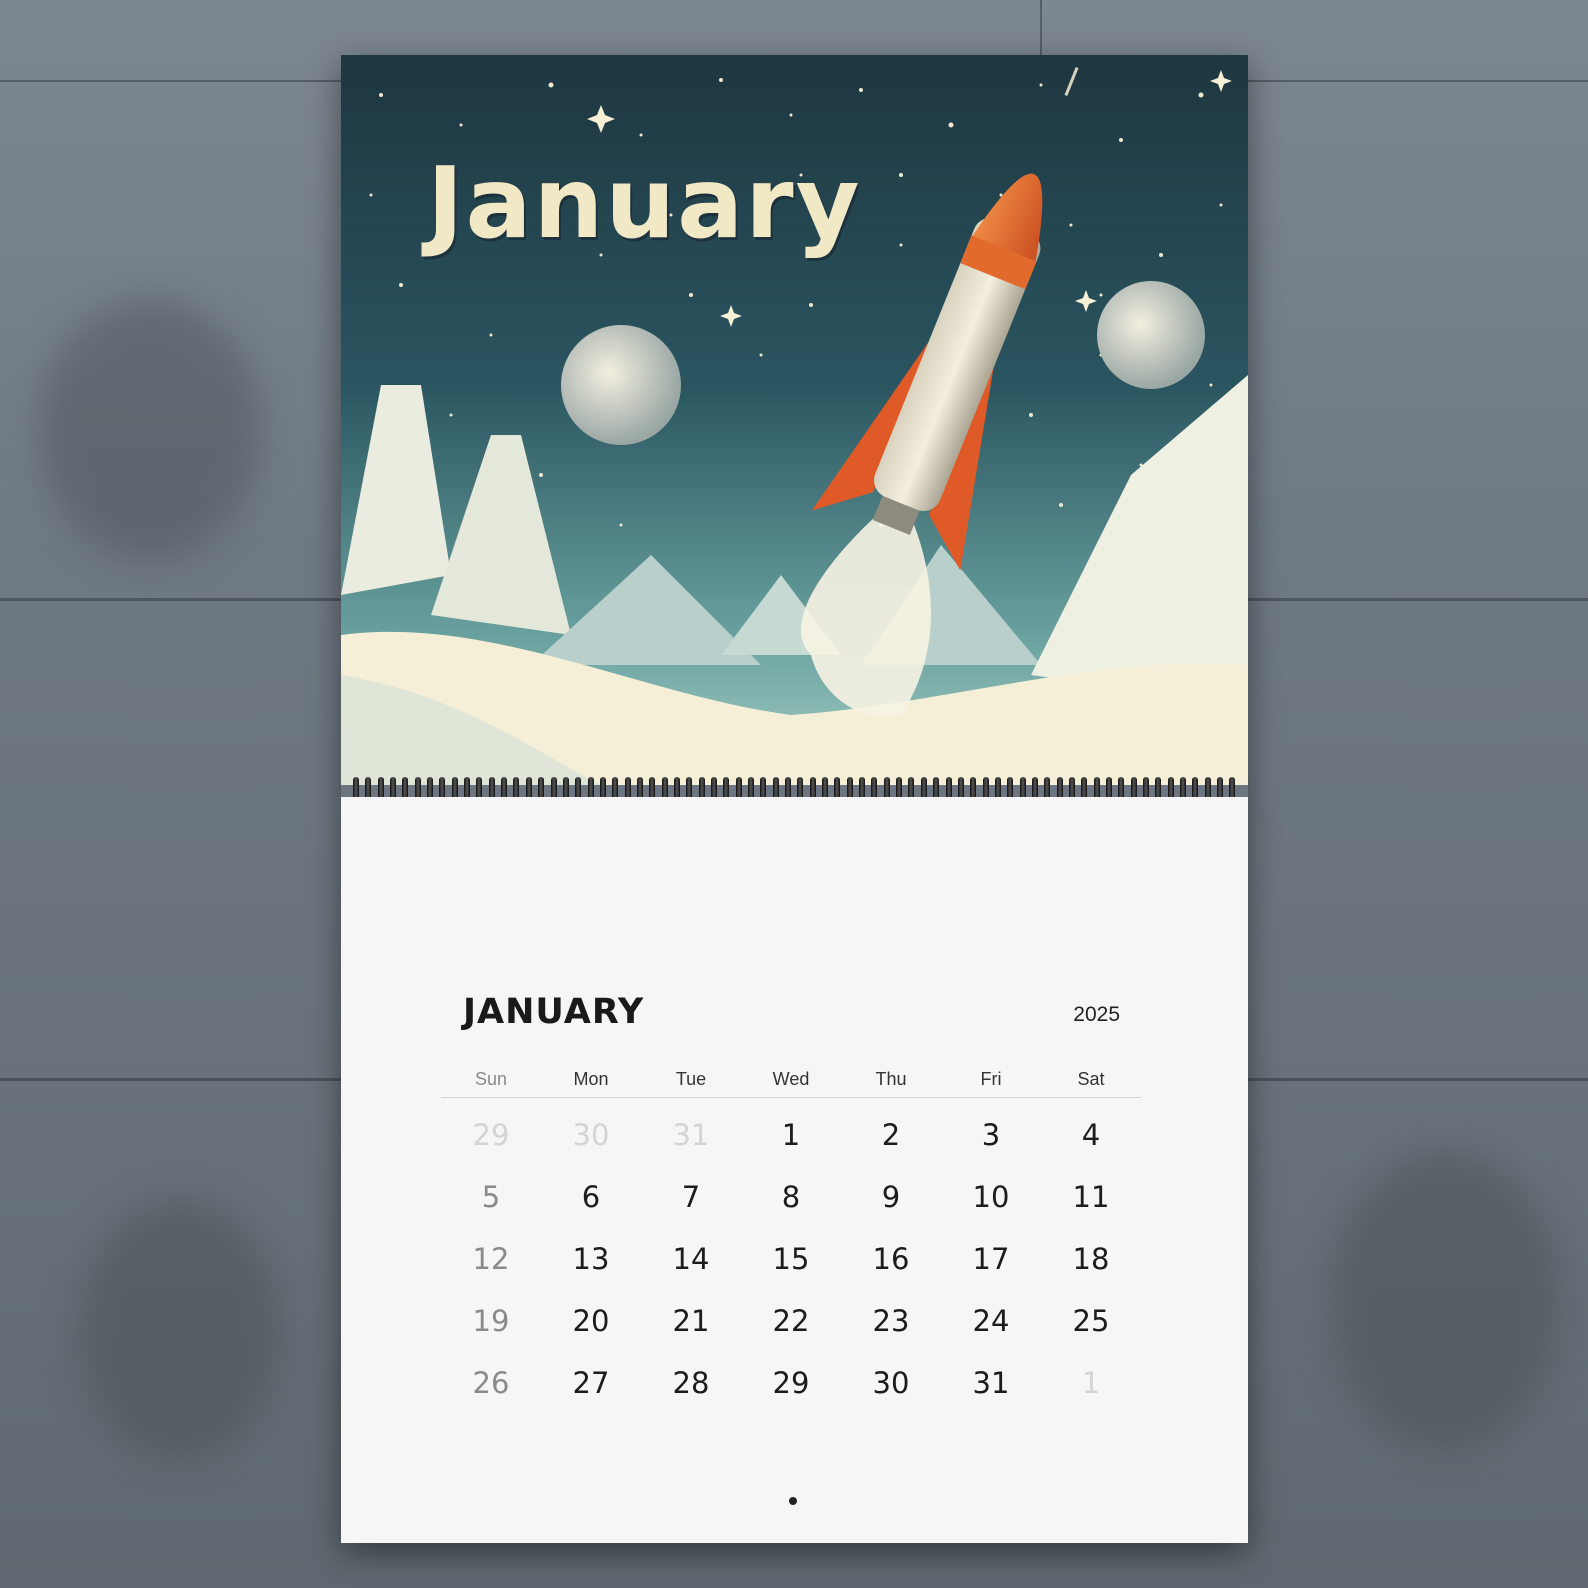 This screenshot has height=1588, width=1588. I want to click on left-moon, so click(621, 385).